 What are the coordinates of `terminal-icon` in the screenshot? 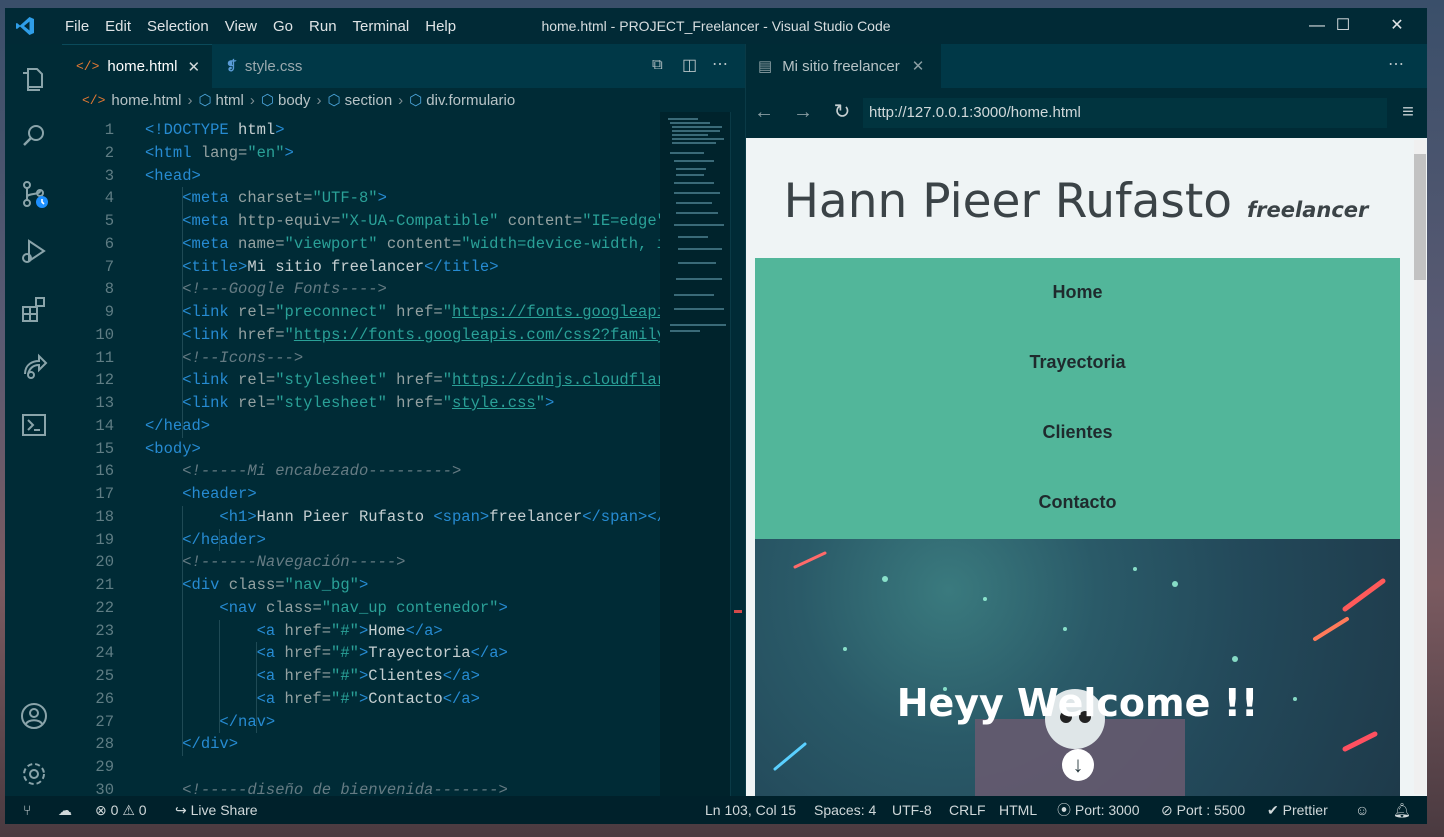 It's located at (34, 425).